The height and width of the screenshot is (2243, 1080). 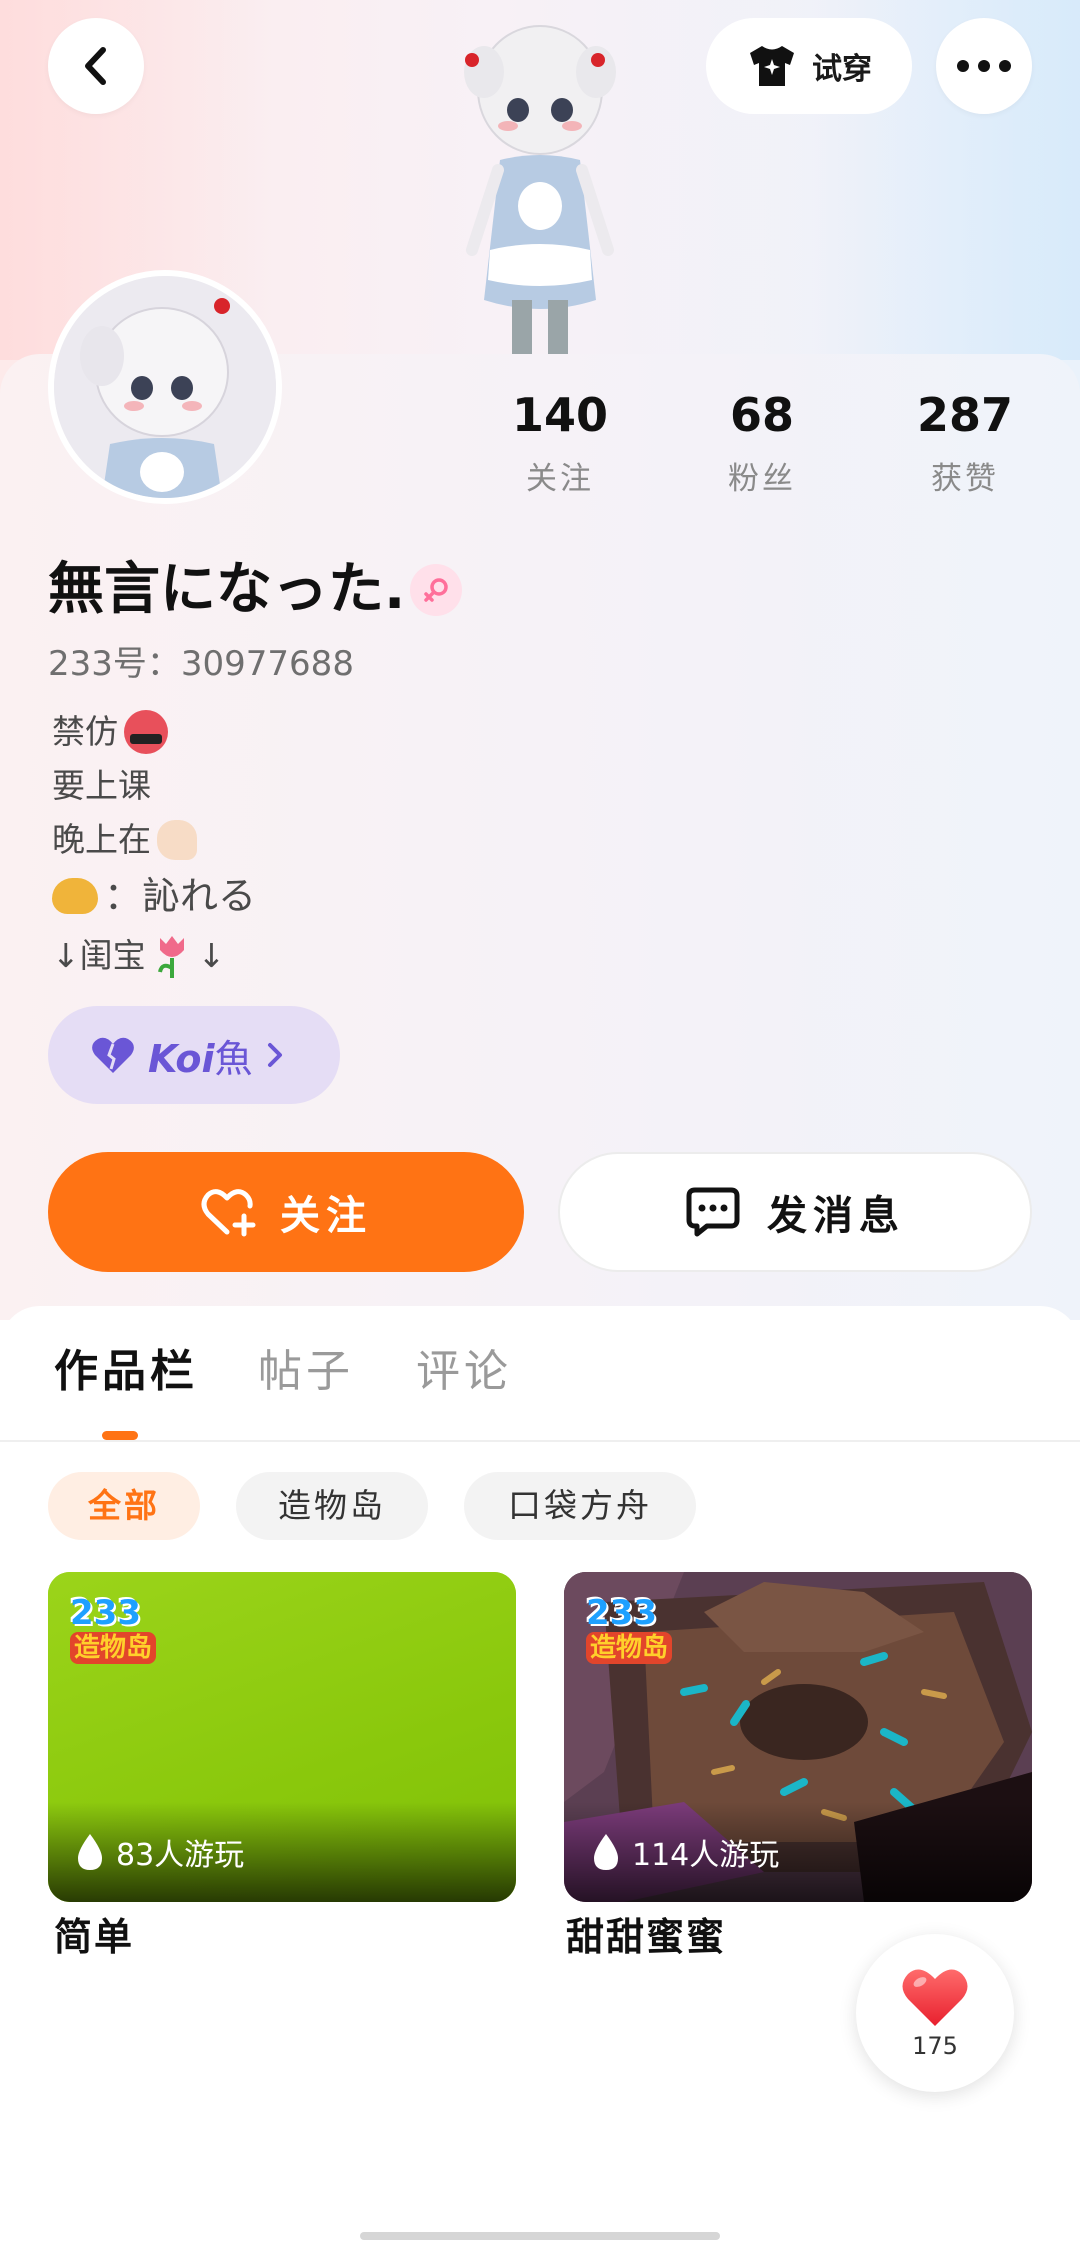 I want to click on stat-likes: 287 获赞, so click(x=965, y=441).